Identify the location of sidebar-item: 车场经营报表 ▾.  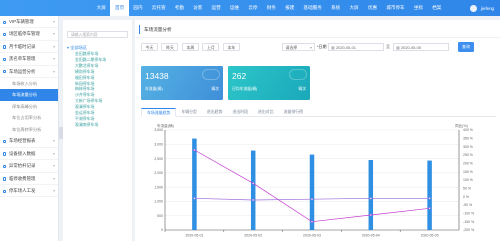
(29, 141).